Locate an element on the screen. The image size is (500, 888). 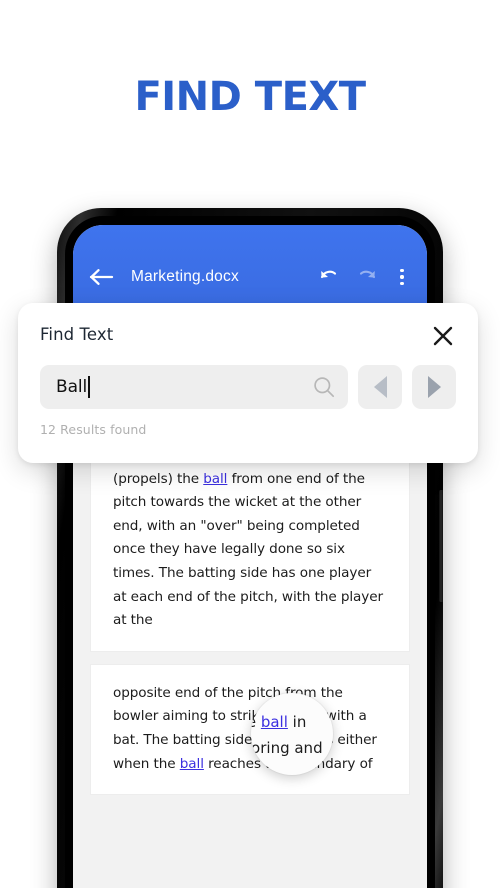
text-magnifier-loupe: re ball in scoring and is located at coordinates (292, 734).